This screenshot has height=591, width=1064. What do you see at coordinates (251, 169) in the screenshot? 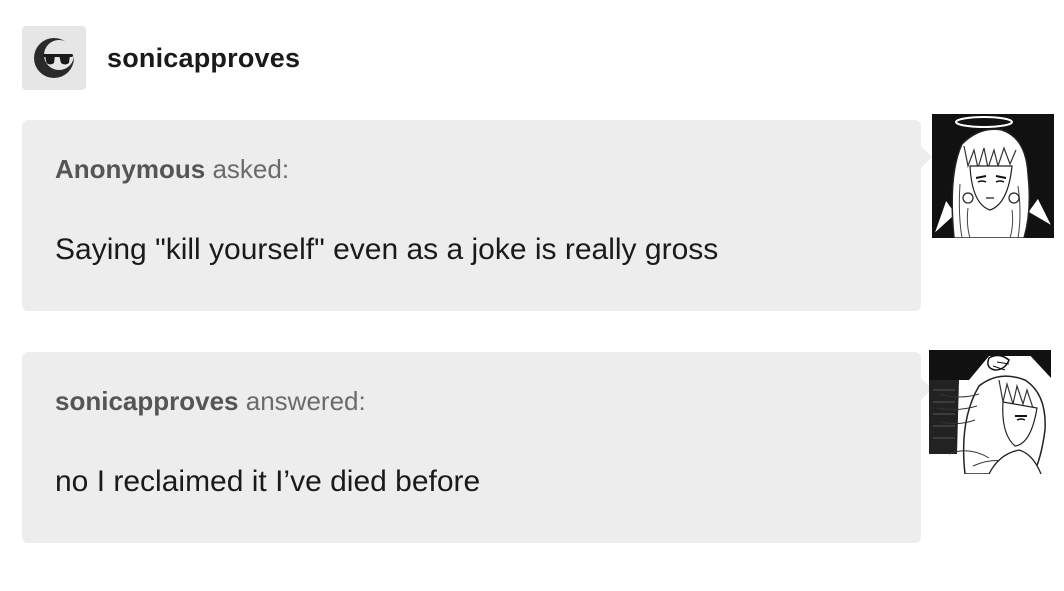
I see `asked-verb: asked:` at bounding box center [251, 169].